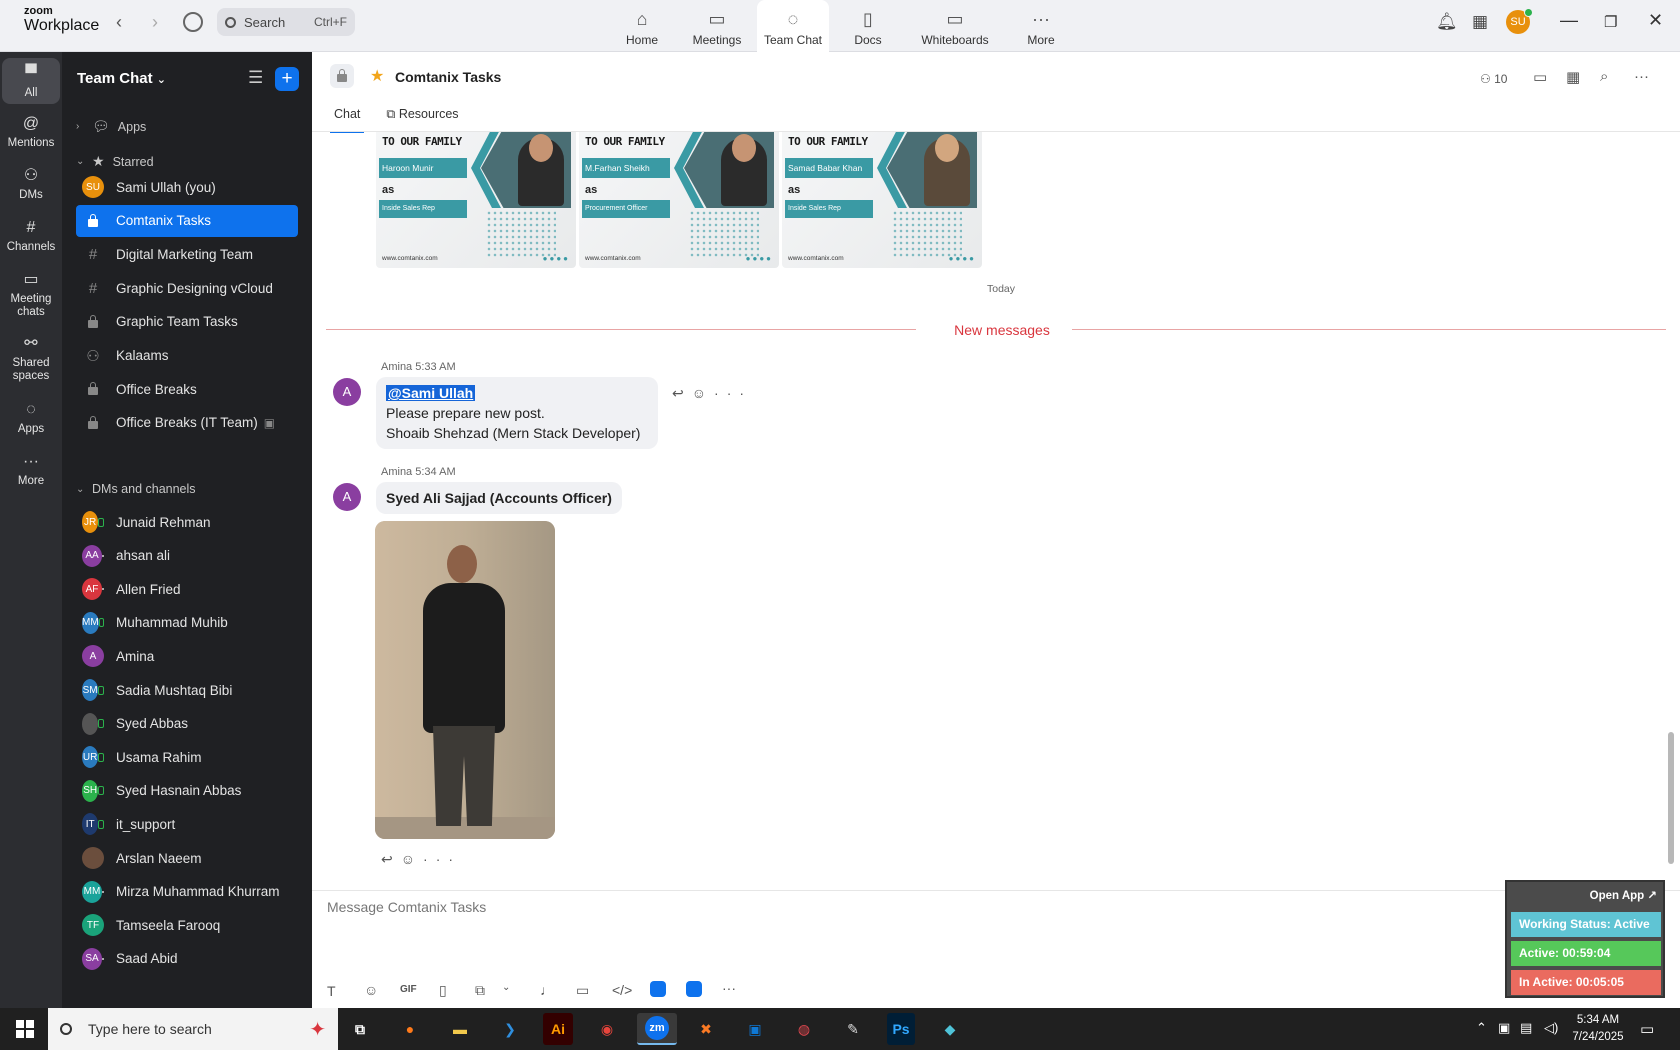 The image size is (1680, 1050). What do you see at coordinates (868, 26) in the screenshot?
I see `nav-docs: ▯ Docs` at bounding box center [868, 26].